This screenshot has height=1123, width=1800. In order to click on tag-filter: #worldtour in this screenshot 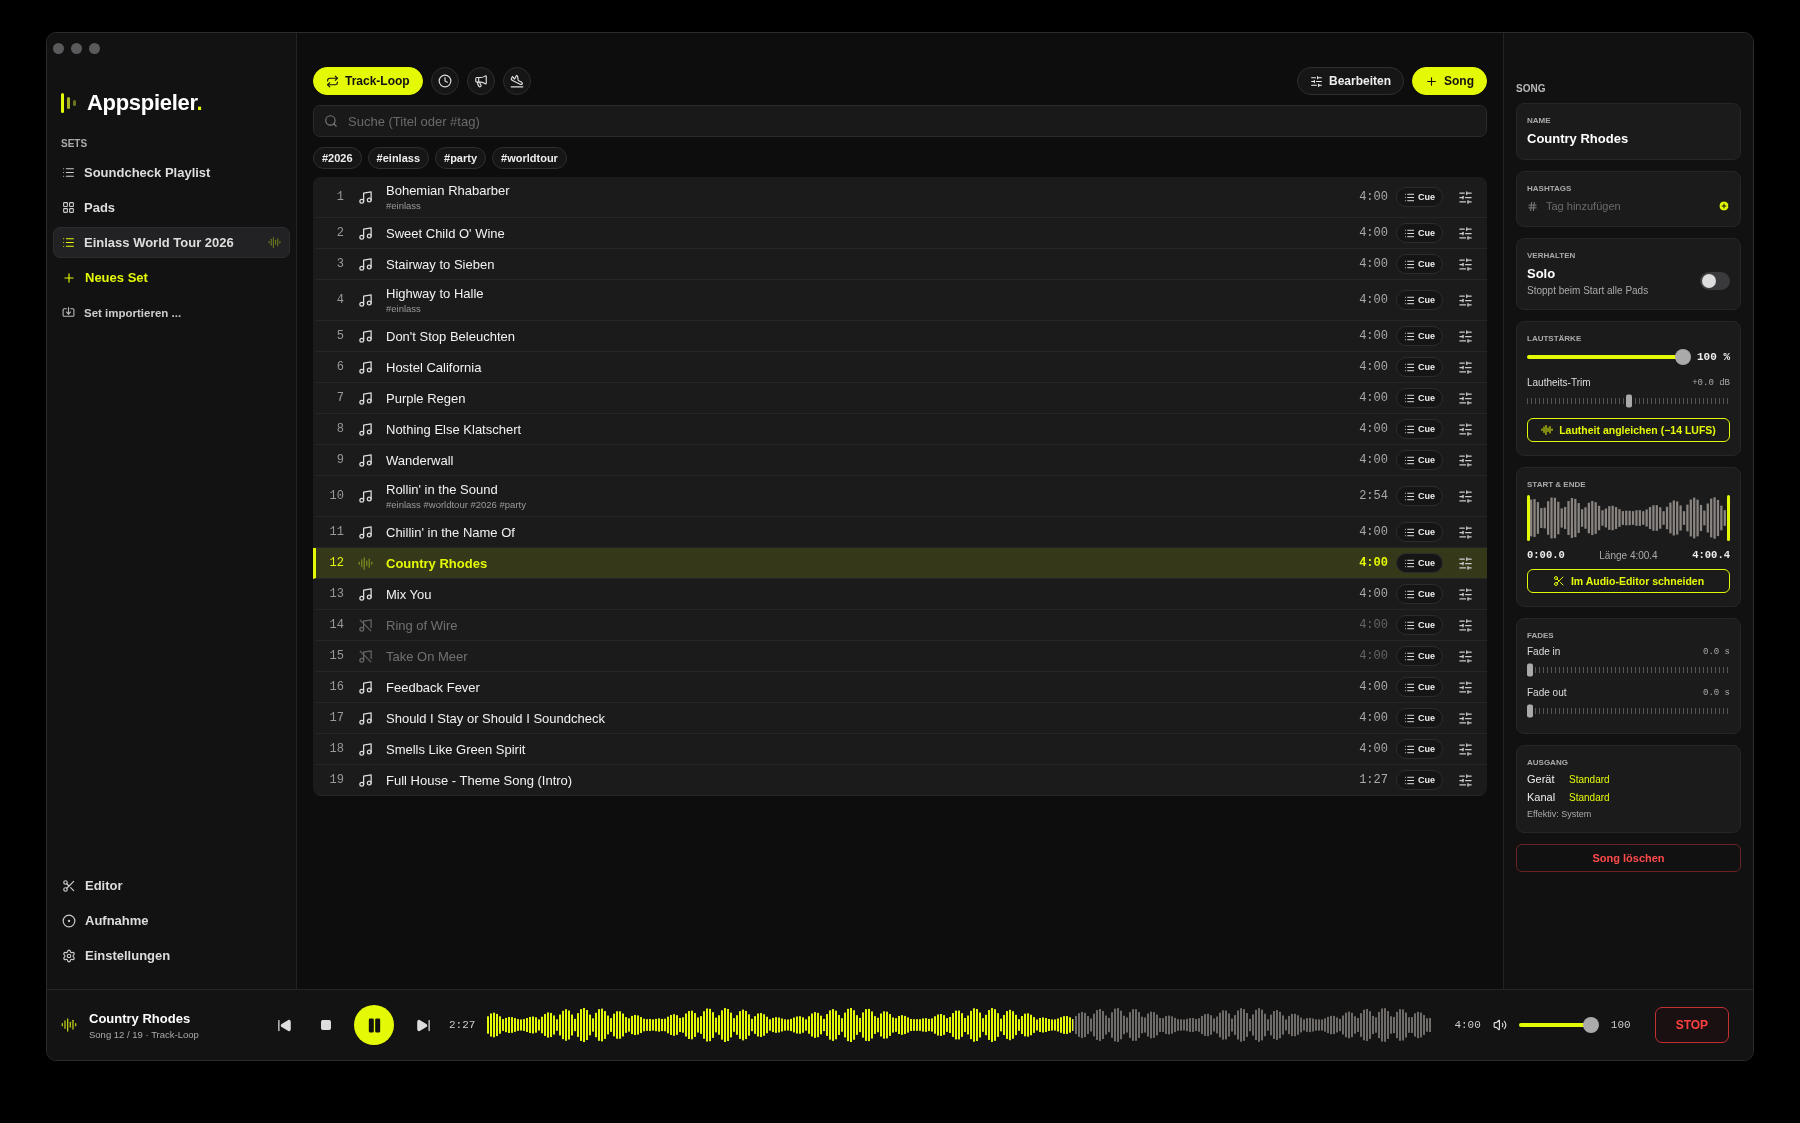, I will do `click(529, 158)`.